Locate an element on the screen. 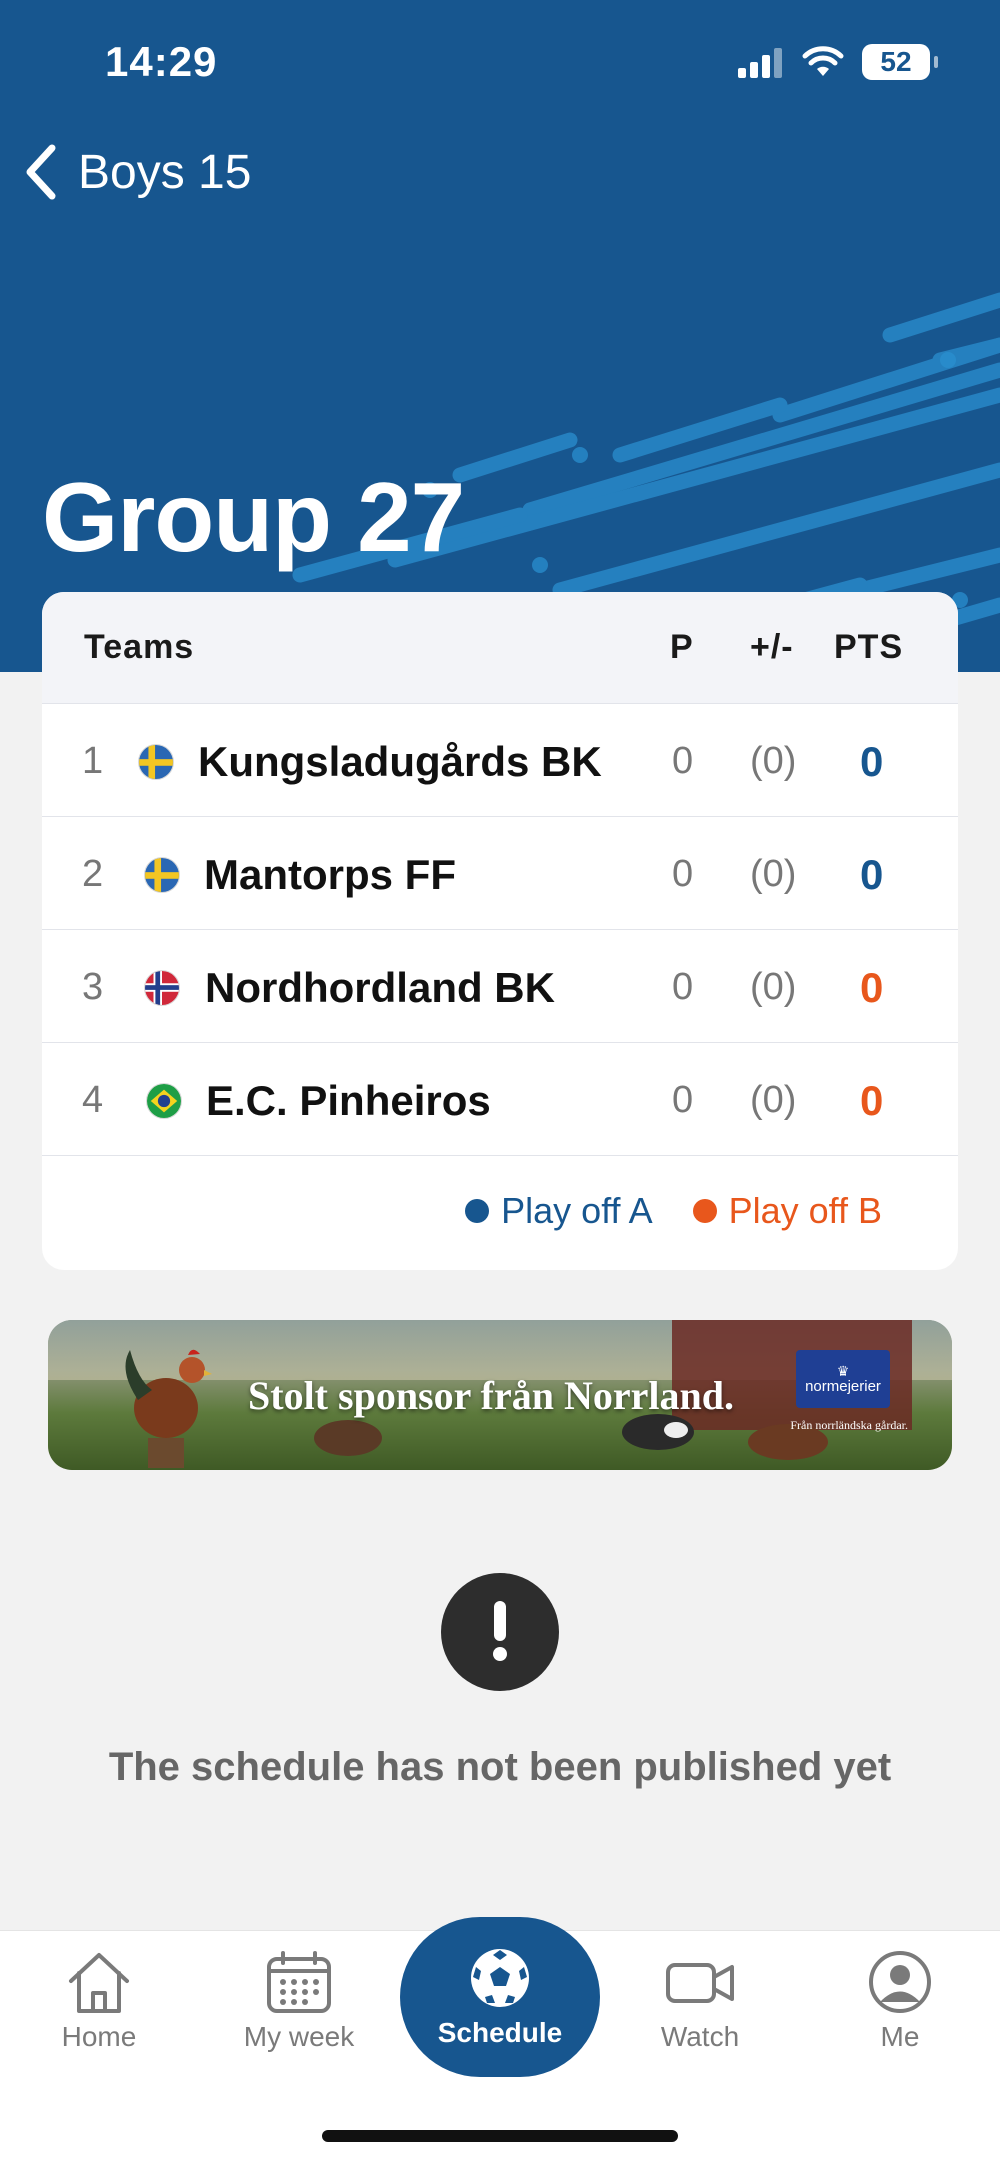 Image resolution: width=1000 pixels, height=2164 pixels. brazil-flag-icon is located at coordinates (164, 1101).